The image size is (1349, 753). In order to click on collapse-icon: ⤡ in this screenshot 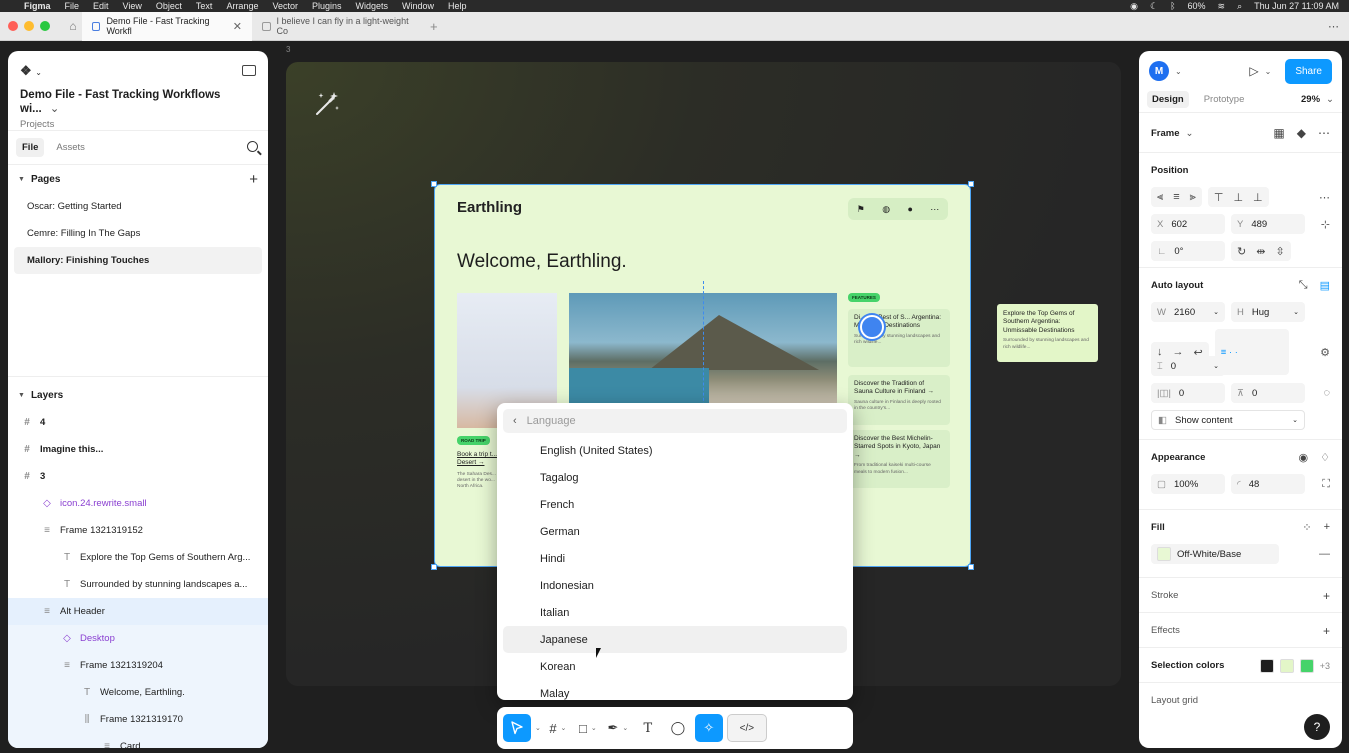, I will do `click(1303, 285)`.